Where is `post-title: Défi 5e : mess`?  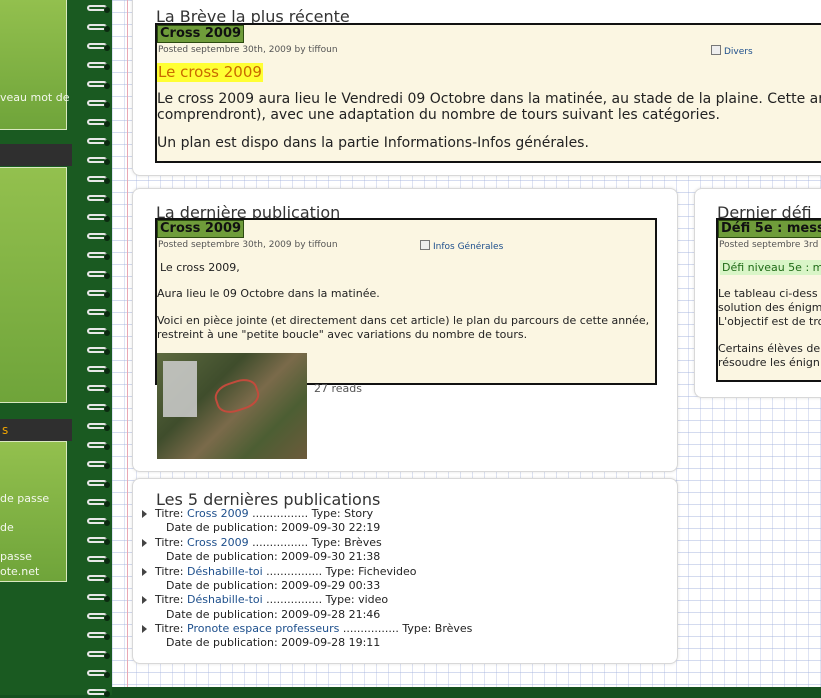 post-title: Défi 5e : mess is located at coordinates (769, 229).